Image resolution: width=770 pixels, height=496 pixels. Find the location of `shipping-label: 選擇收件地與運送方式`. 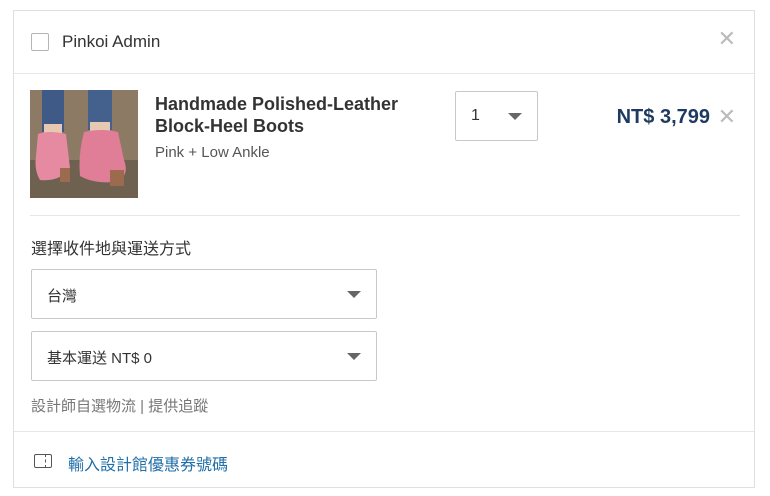

shipping-label: 選擇收件地與運送方式 is located at coordinates (111, 249).